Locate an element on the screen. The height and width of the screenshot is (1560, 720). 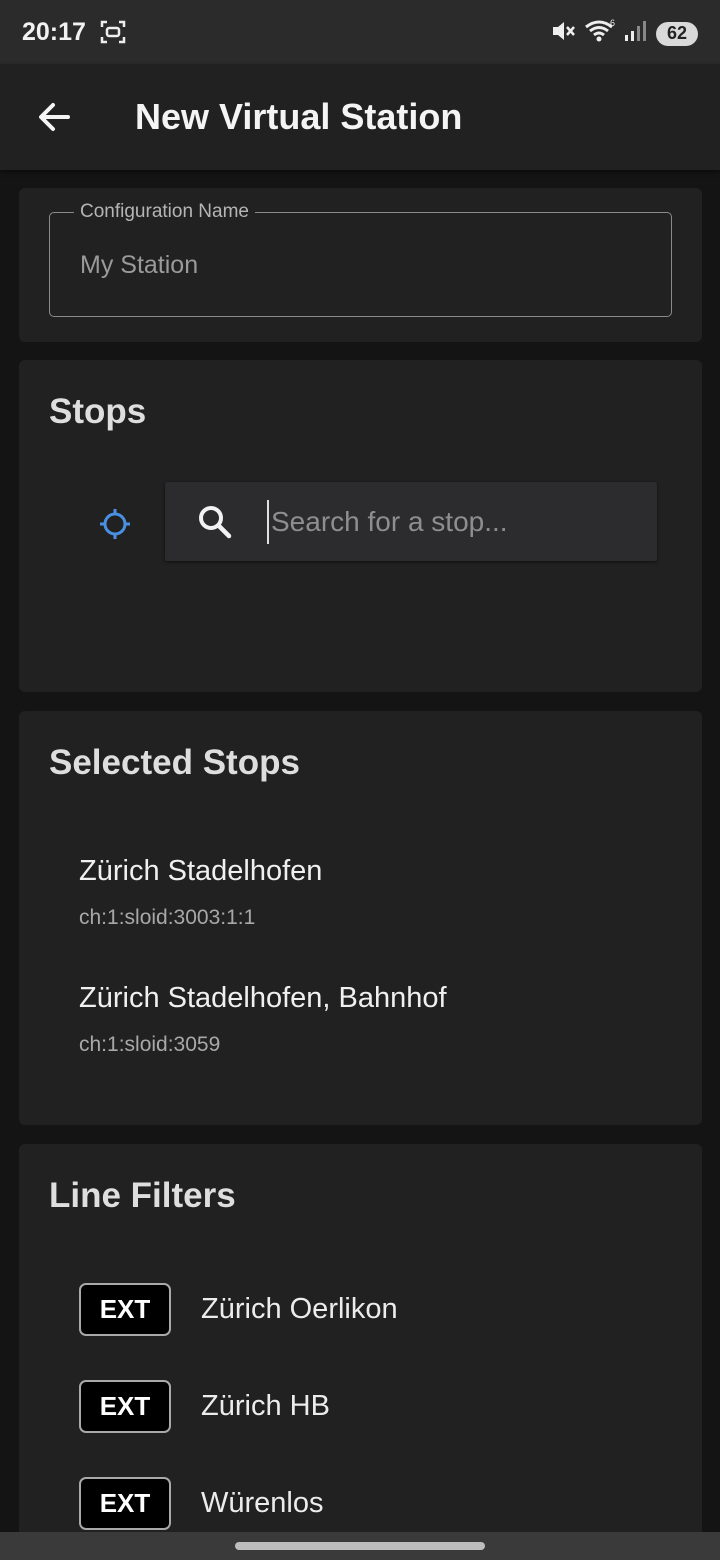
stops-title: Stops is located at coordinates (98, 411).